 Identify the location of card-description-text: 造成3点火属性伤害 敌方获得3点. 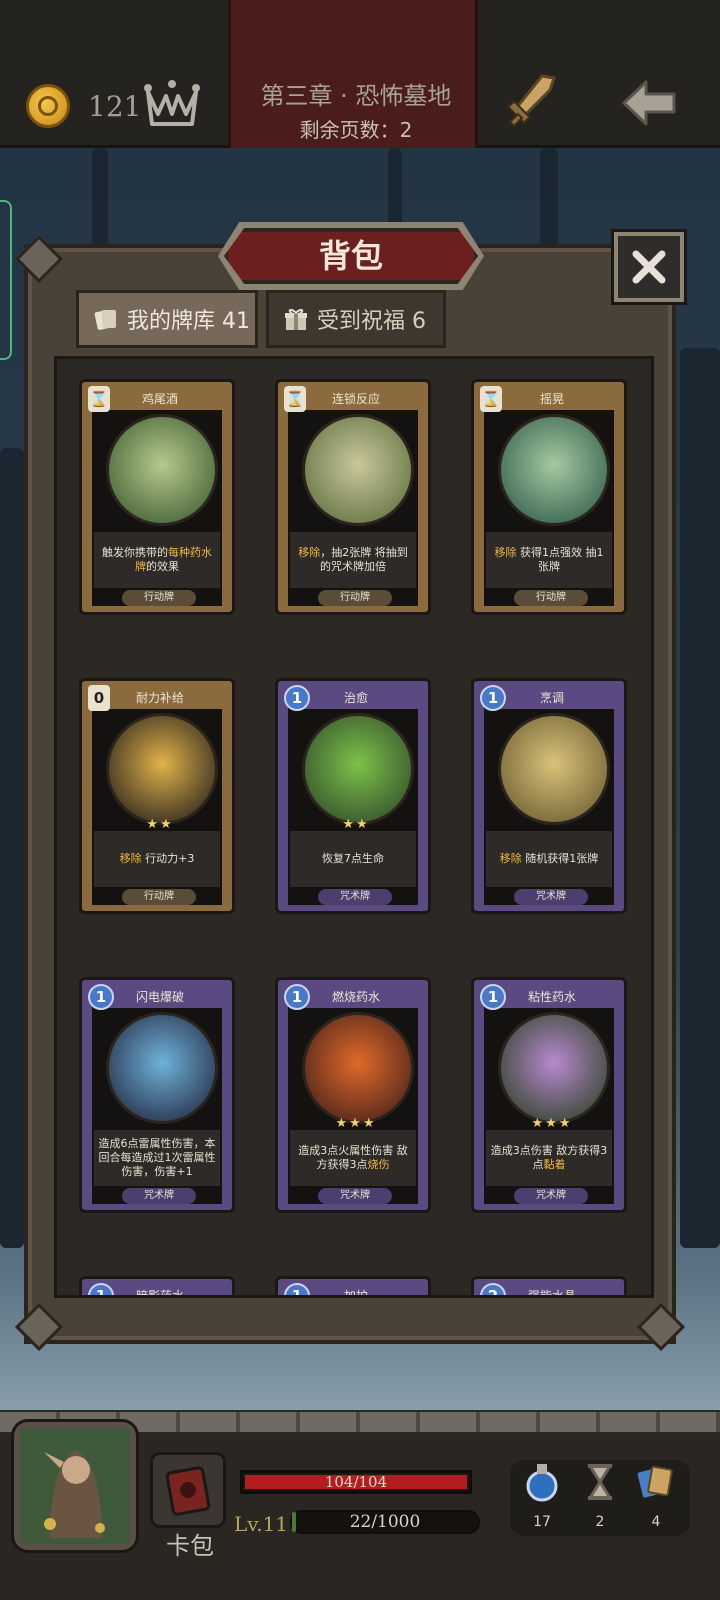
(353, 1157).